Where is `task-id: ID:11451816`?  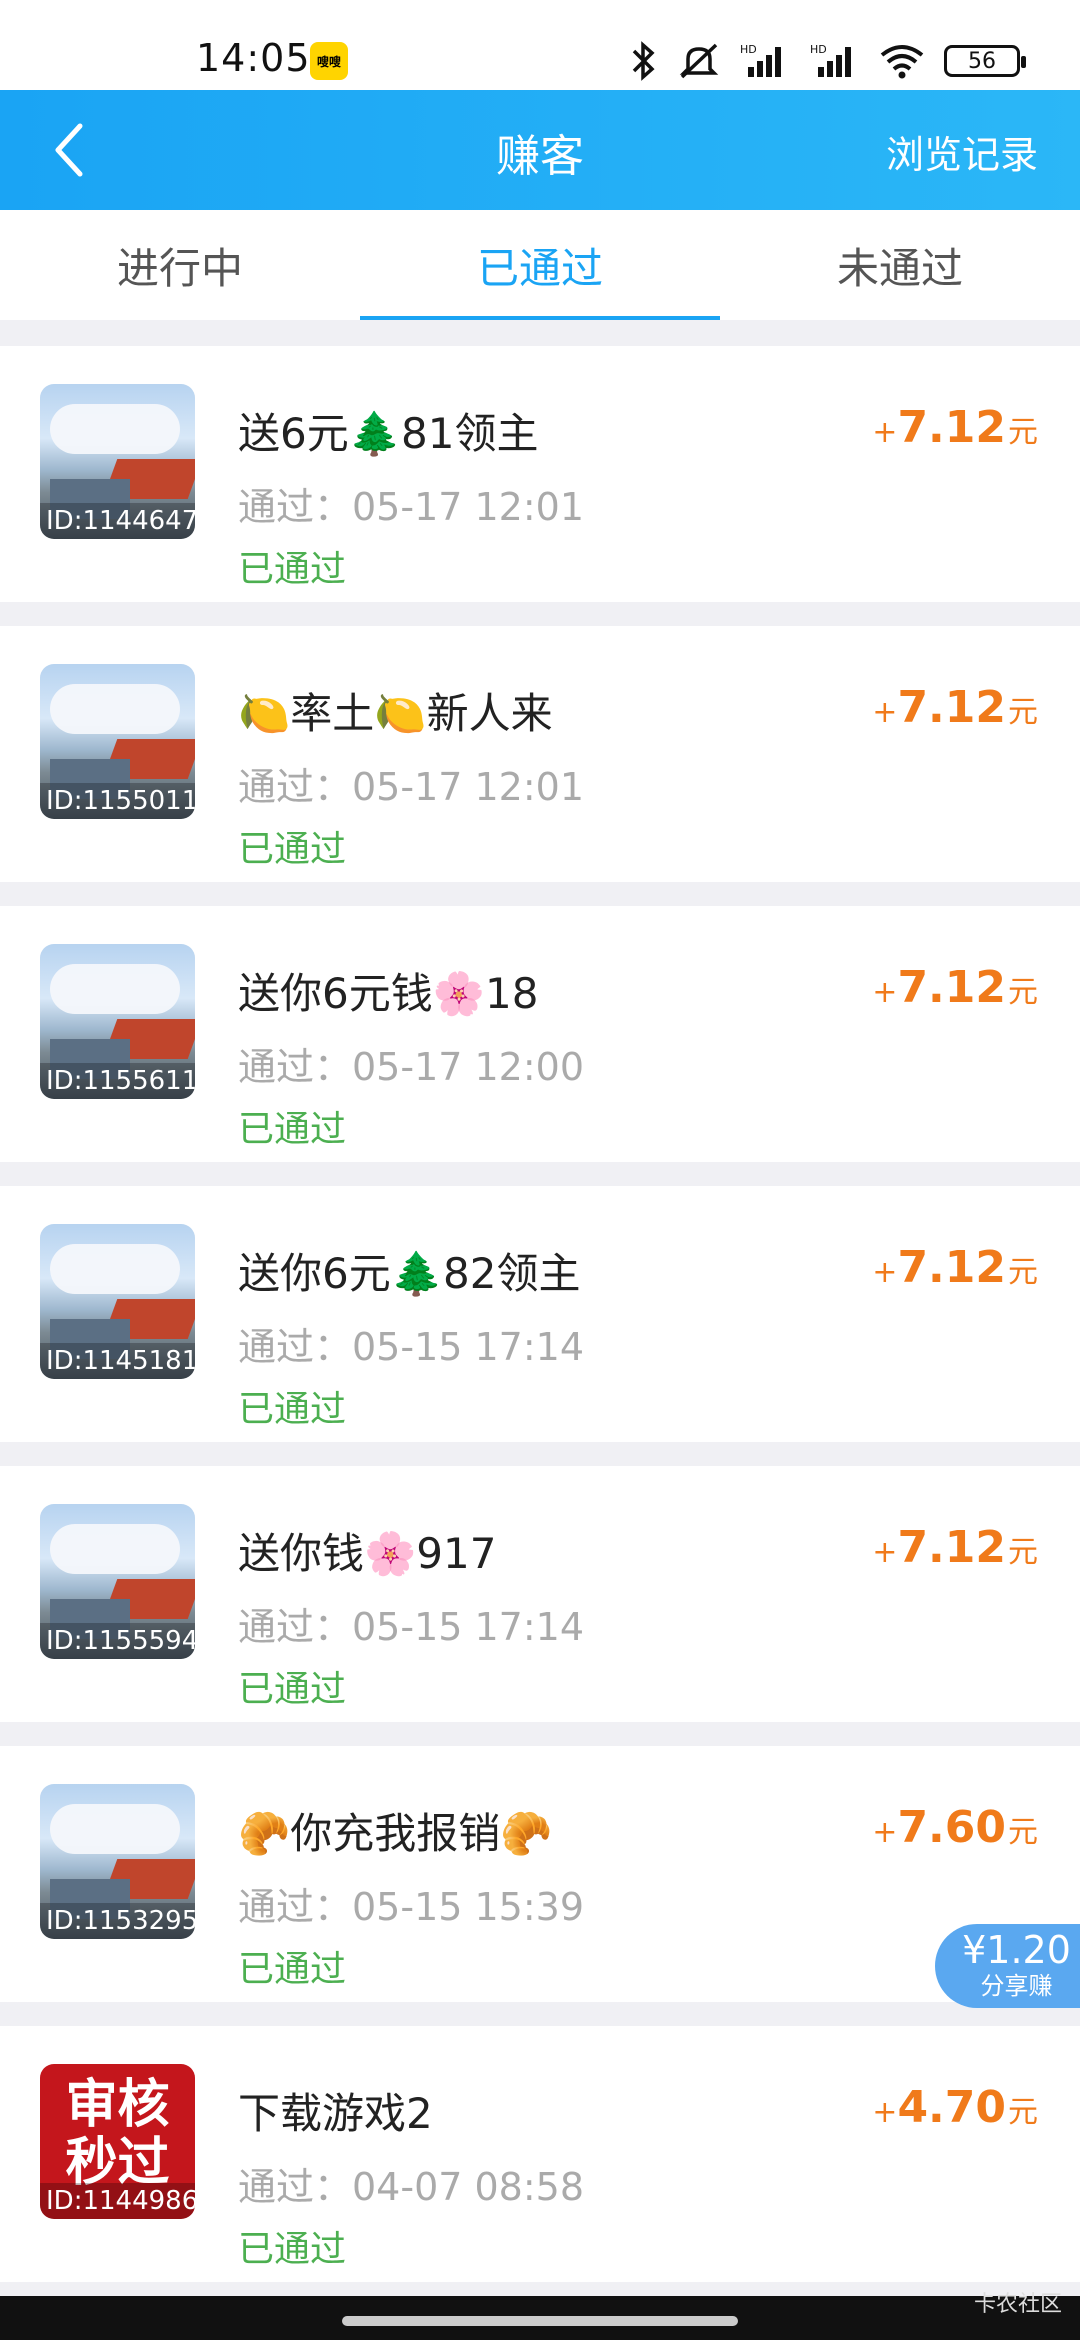
task-id: ID:11451816 is located at coordinates (117, 1361).